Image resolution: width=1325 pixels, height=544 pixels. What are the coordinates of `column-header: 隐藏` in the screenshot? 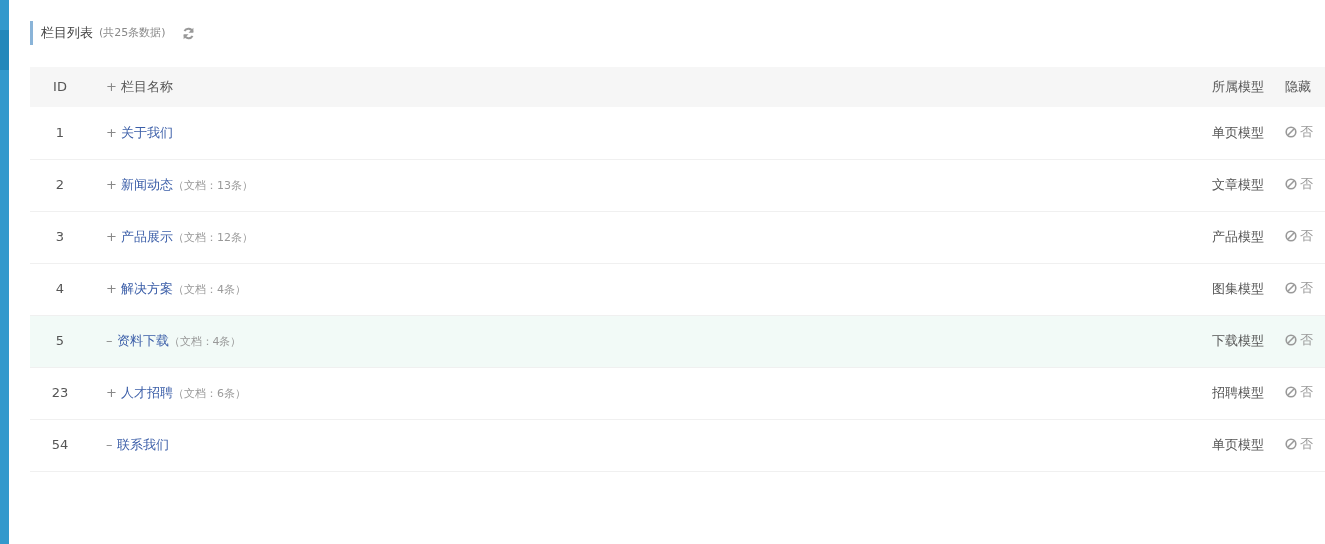 It's located at (1298, 87).